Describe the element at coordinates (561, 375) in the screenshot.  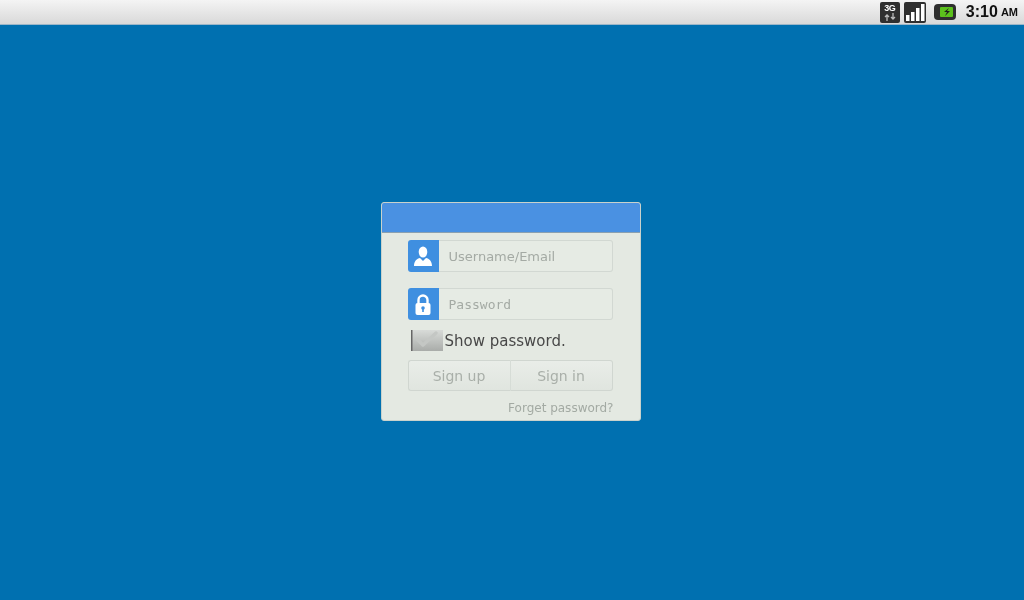
I see `sign-in-button: Sign in` at that location.